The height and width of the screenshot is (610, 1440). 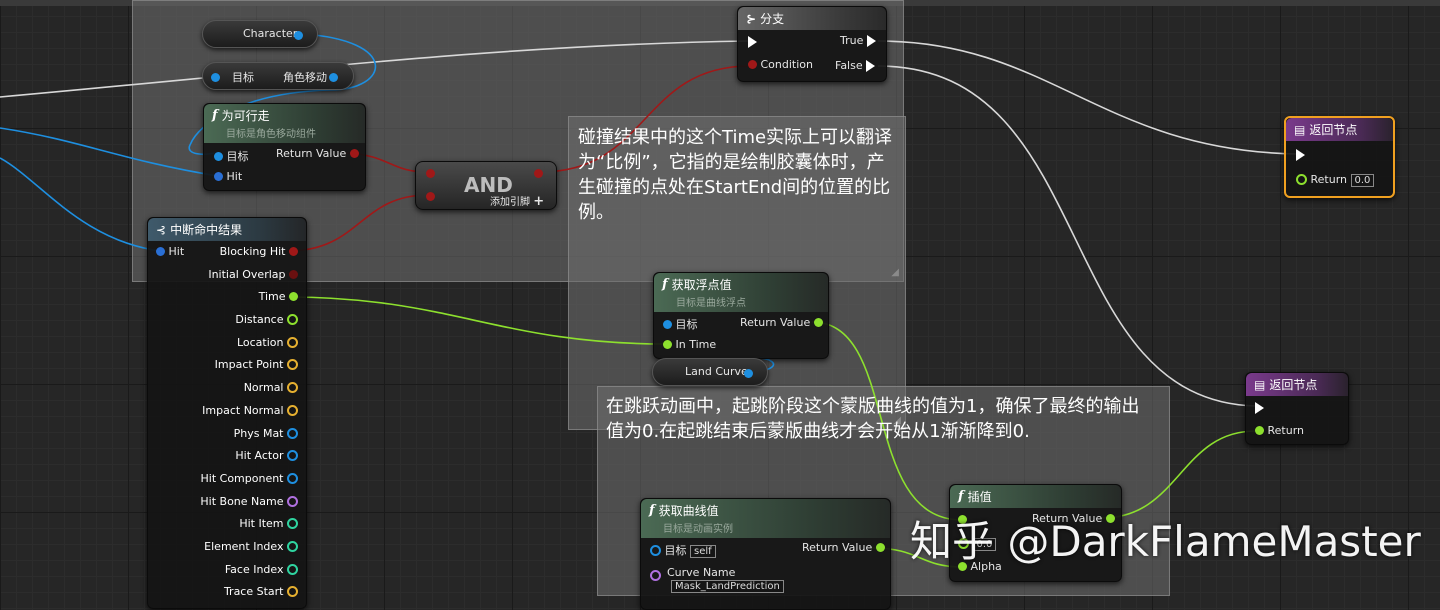 What do you see at coordinates (333, 77) in the screenshot?
I see `object-output-pin` at bounding box center [333, 77].